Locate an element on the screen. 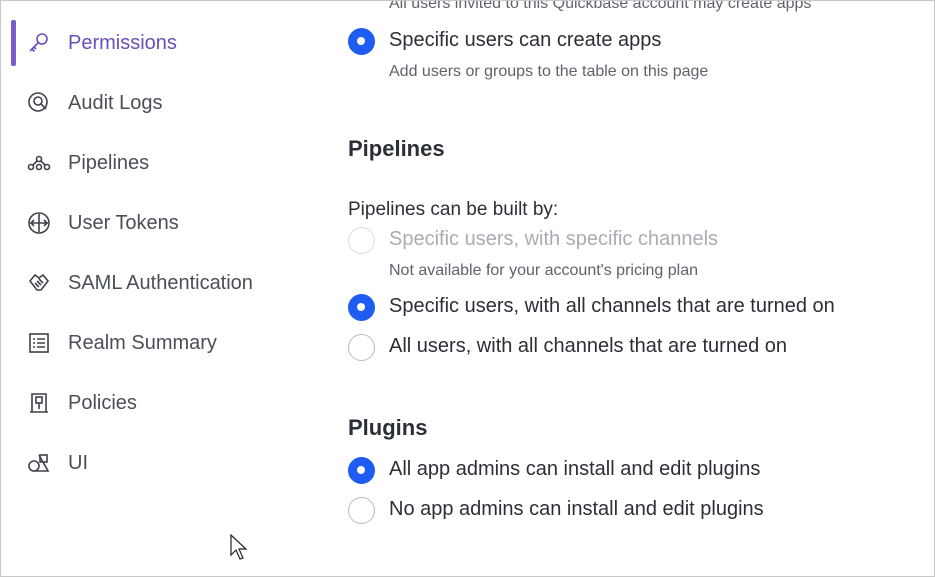 The width and height of the screenshot is (935, 577). sidebar-item-label: Realm Summary is located at coordinates (142, 343).